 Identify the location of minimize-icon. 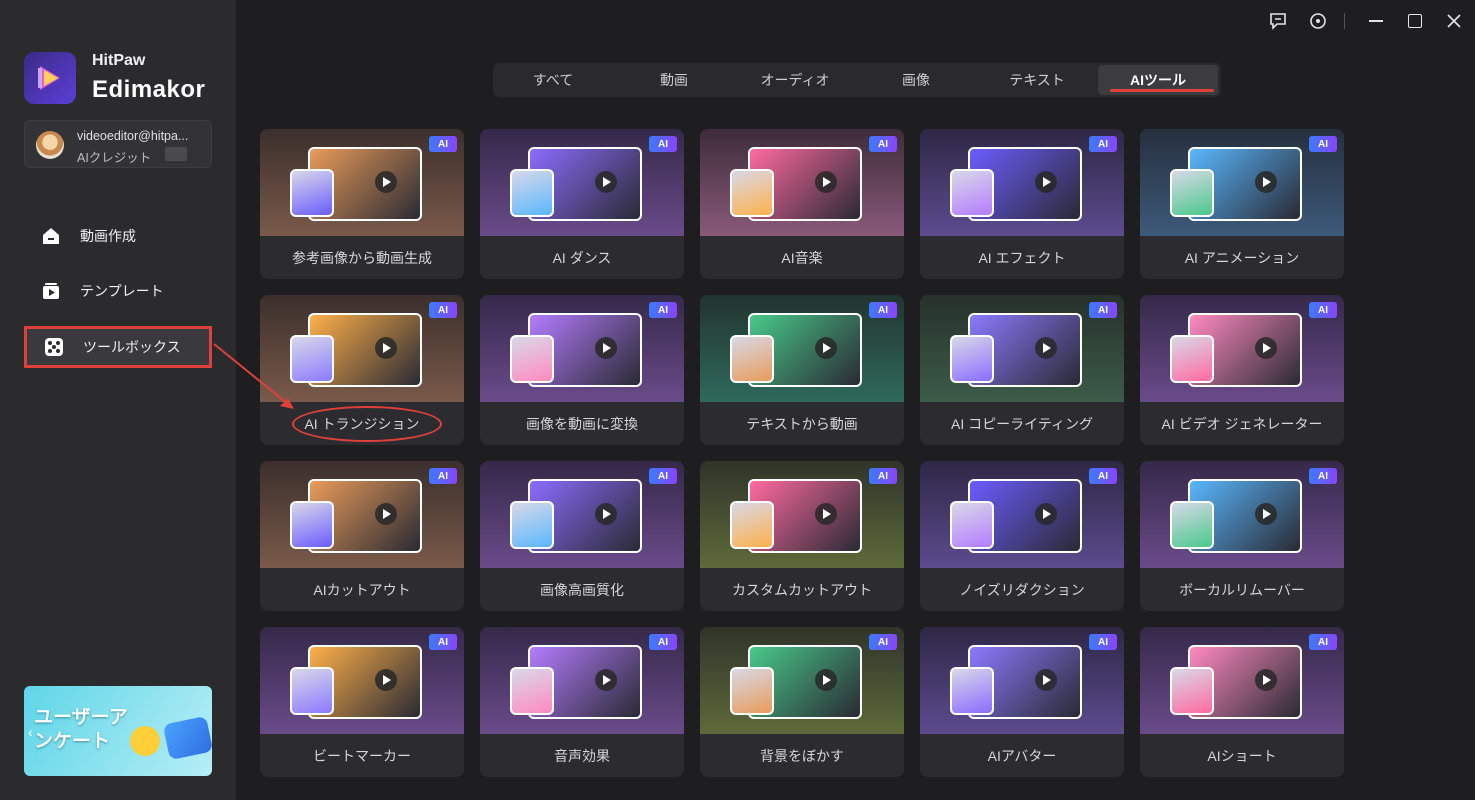
(1376, 21).